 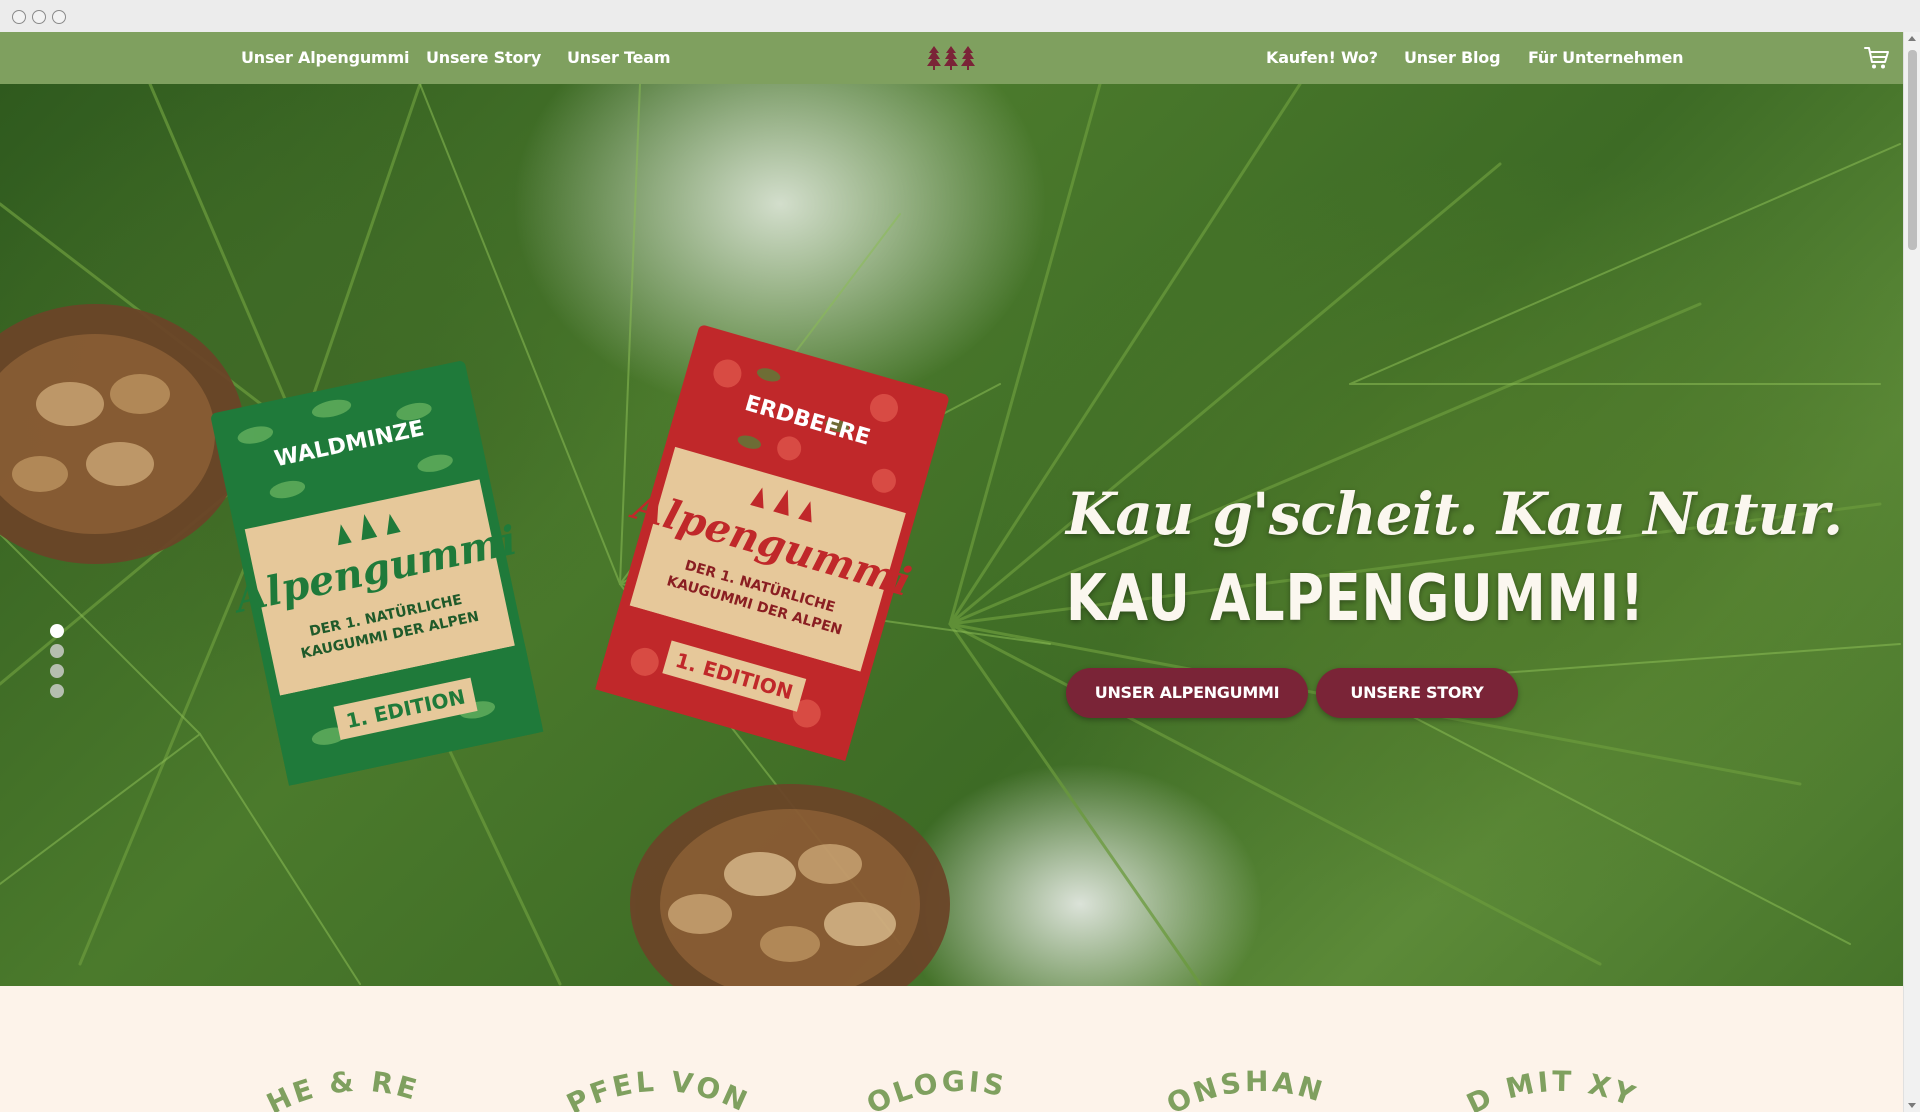 I want to click on window-maximize-dot, so click(x=59, y=17).